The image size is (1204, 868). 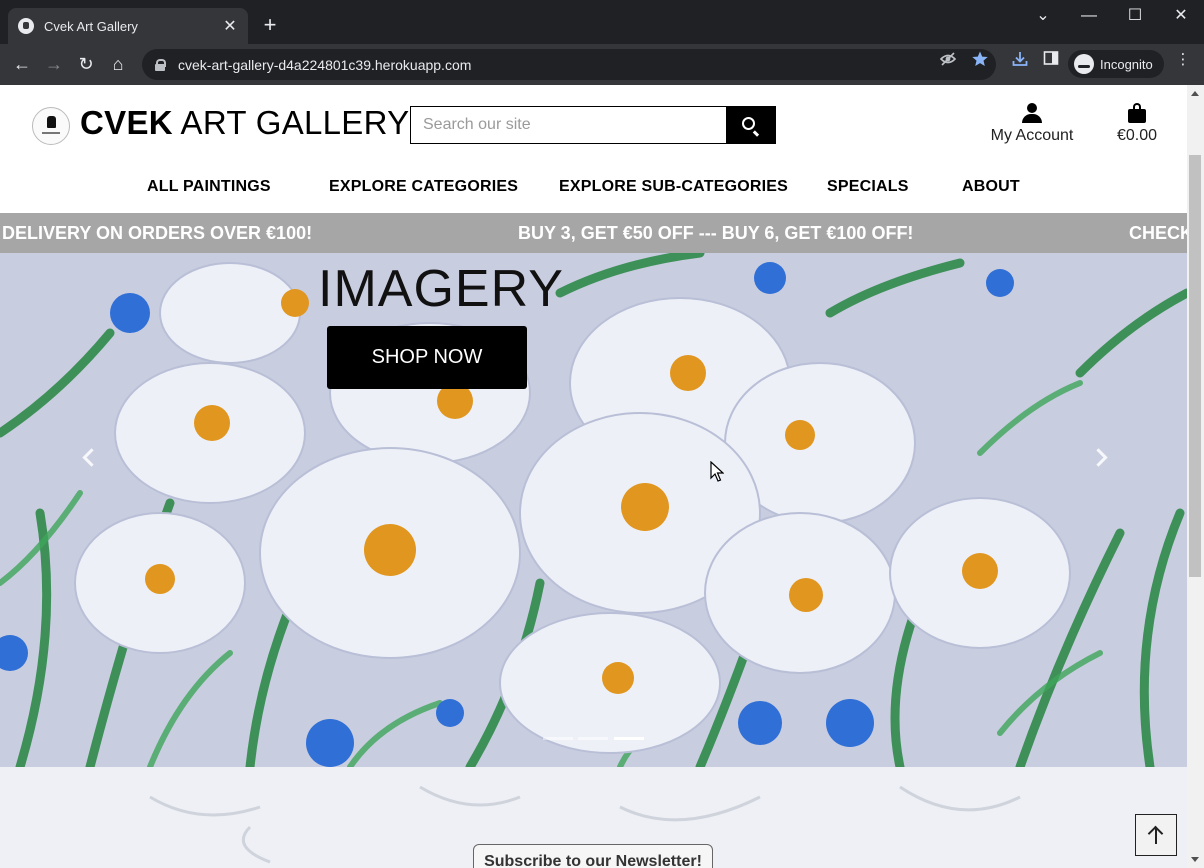 What do you see at coordinates (593, 856) in the screenshot?
I see `newsletter-subscribe-button: Subscribe to our Newsletter!` at bounding box center [593, 856].